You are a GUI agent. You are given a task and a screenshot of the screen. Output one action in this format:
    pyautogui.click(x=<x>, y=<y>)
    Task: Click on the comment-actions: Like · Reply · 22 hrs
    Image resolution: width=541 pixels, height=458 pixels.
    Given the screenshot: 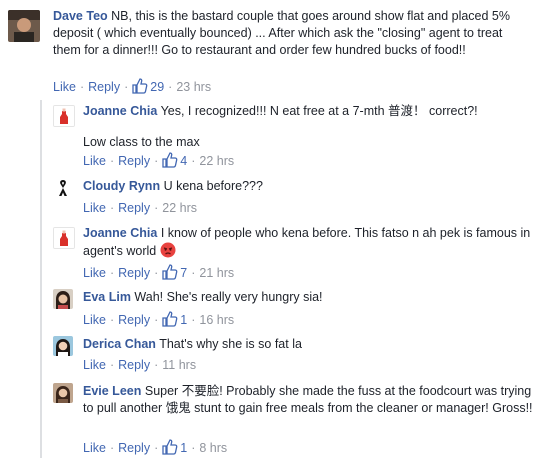 What is the action you would take?
    pyautogui.click(x=140, y=208)
    